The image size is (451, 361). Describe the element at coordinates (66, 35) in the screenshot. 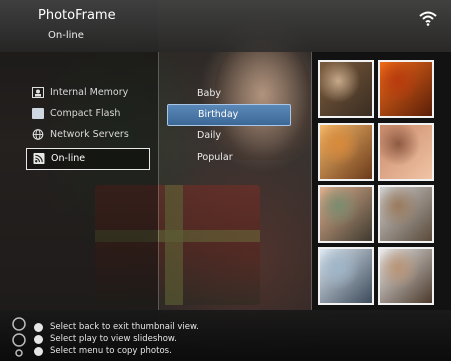

I see `page-subtitle: On-line` at that location.